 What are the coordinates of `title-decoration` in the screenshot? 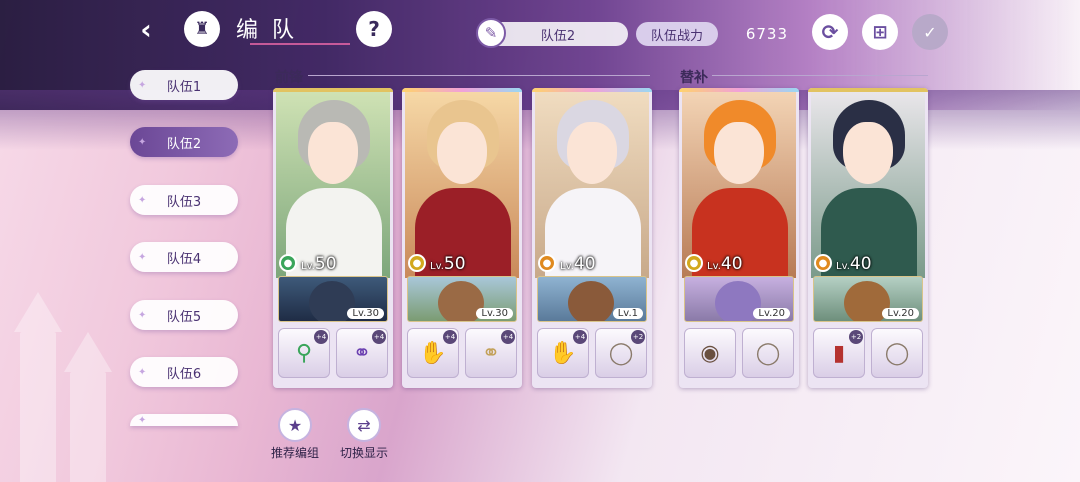 It's located at (300, 42).